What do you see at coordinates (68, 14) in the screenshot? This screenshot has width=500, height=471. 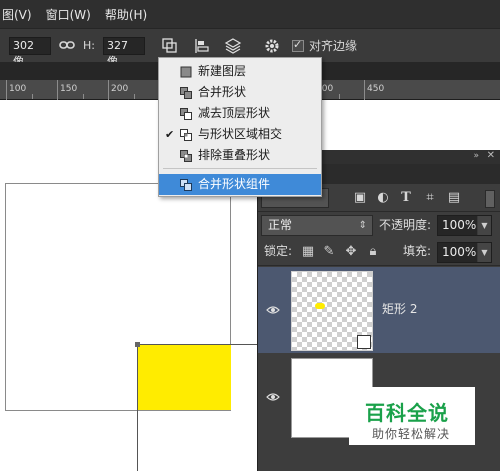 I see `menu-window: 窗口(W)` at bounding box center [68, 14].